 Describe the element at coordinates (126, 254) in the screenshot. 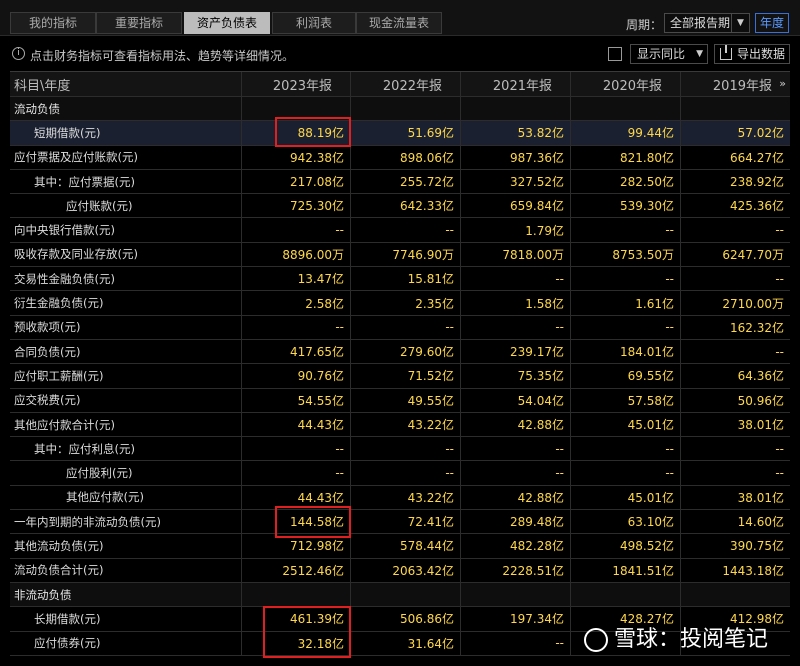

I see `row-label: 吸收存款及同业存放(元)` at that location.